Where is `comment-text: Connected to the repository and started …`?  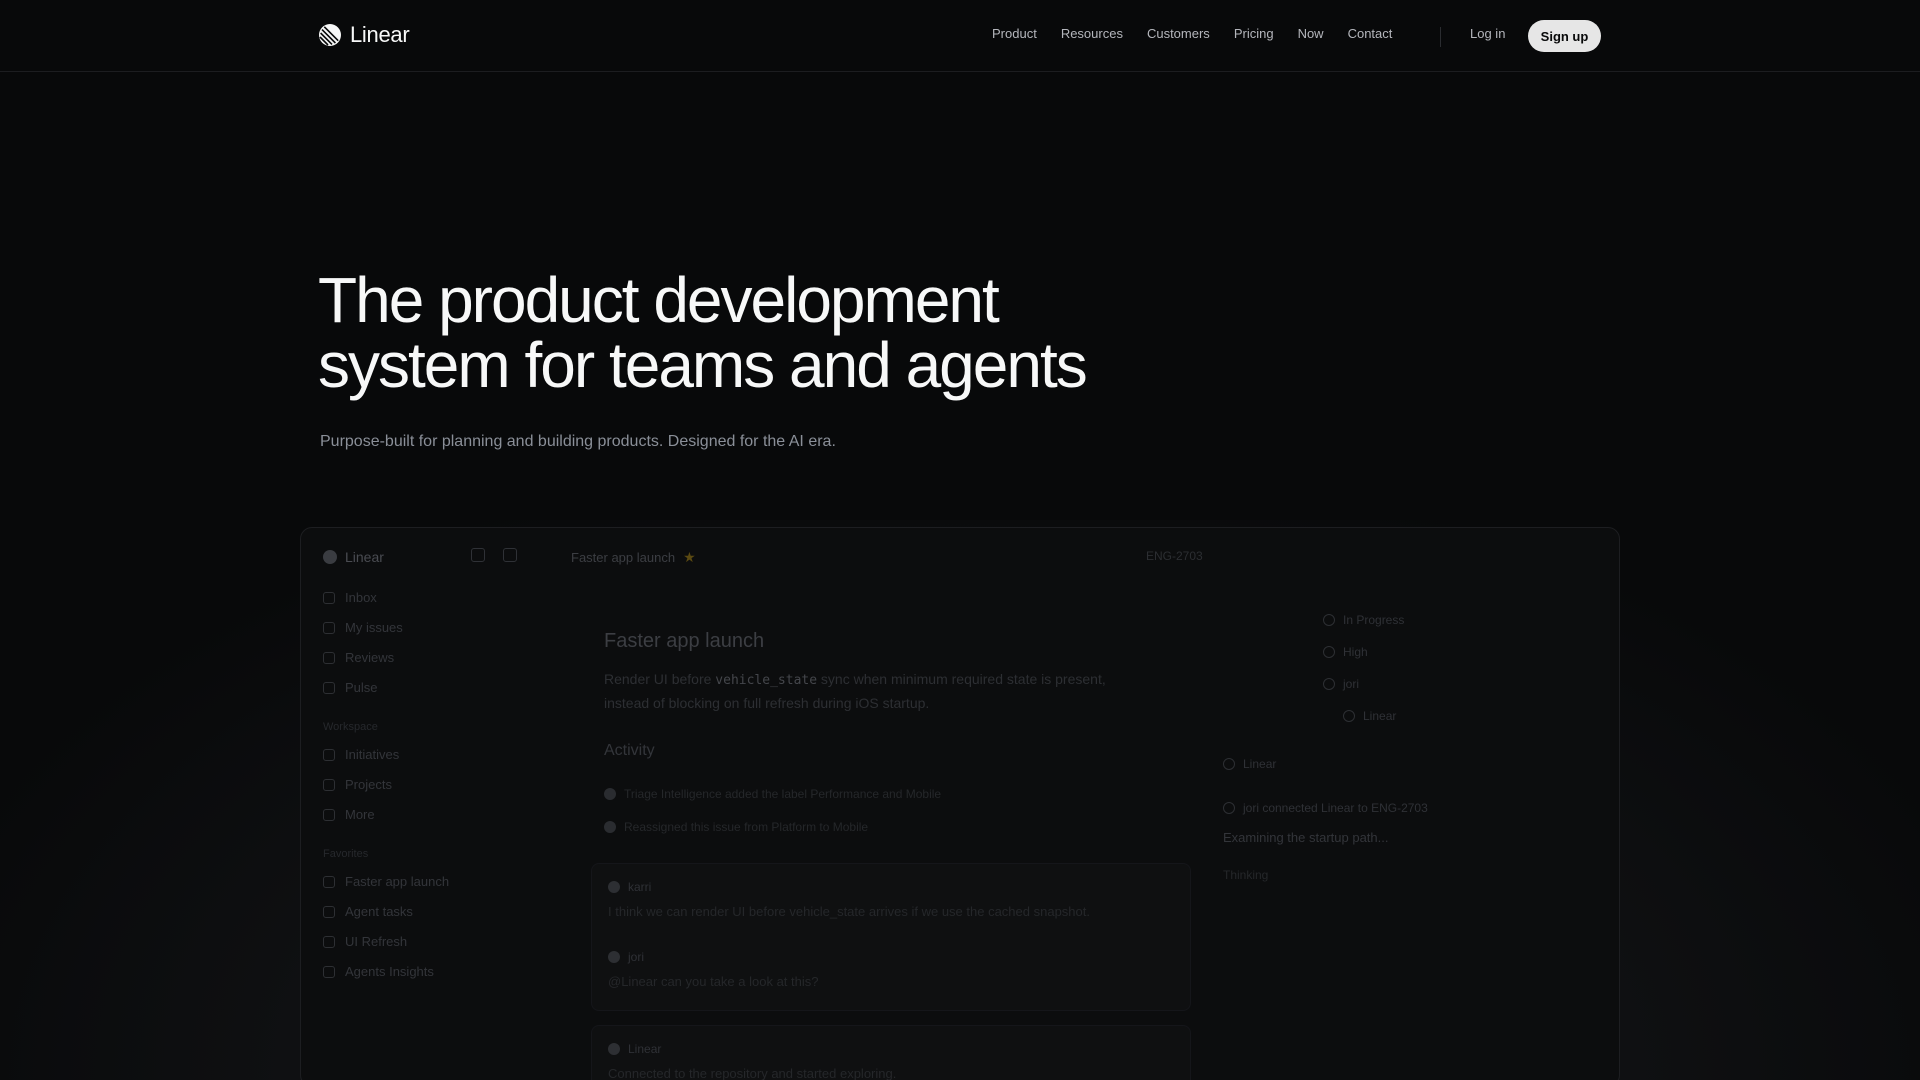
comment-text: Connected to the repository and started … is located at coordinates (752, 1073).